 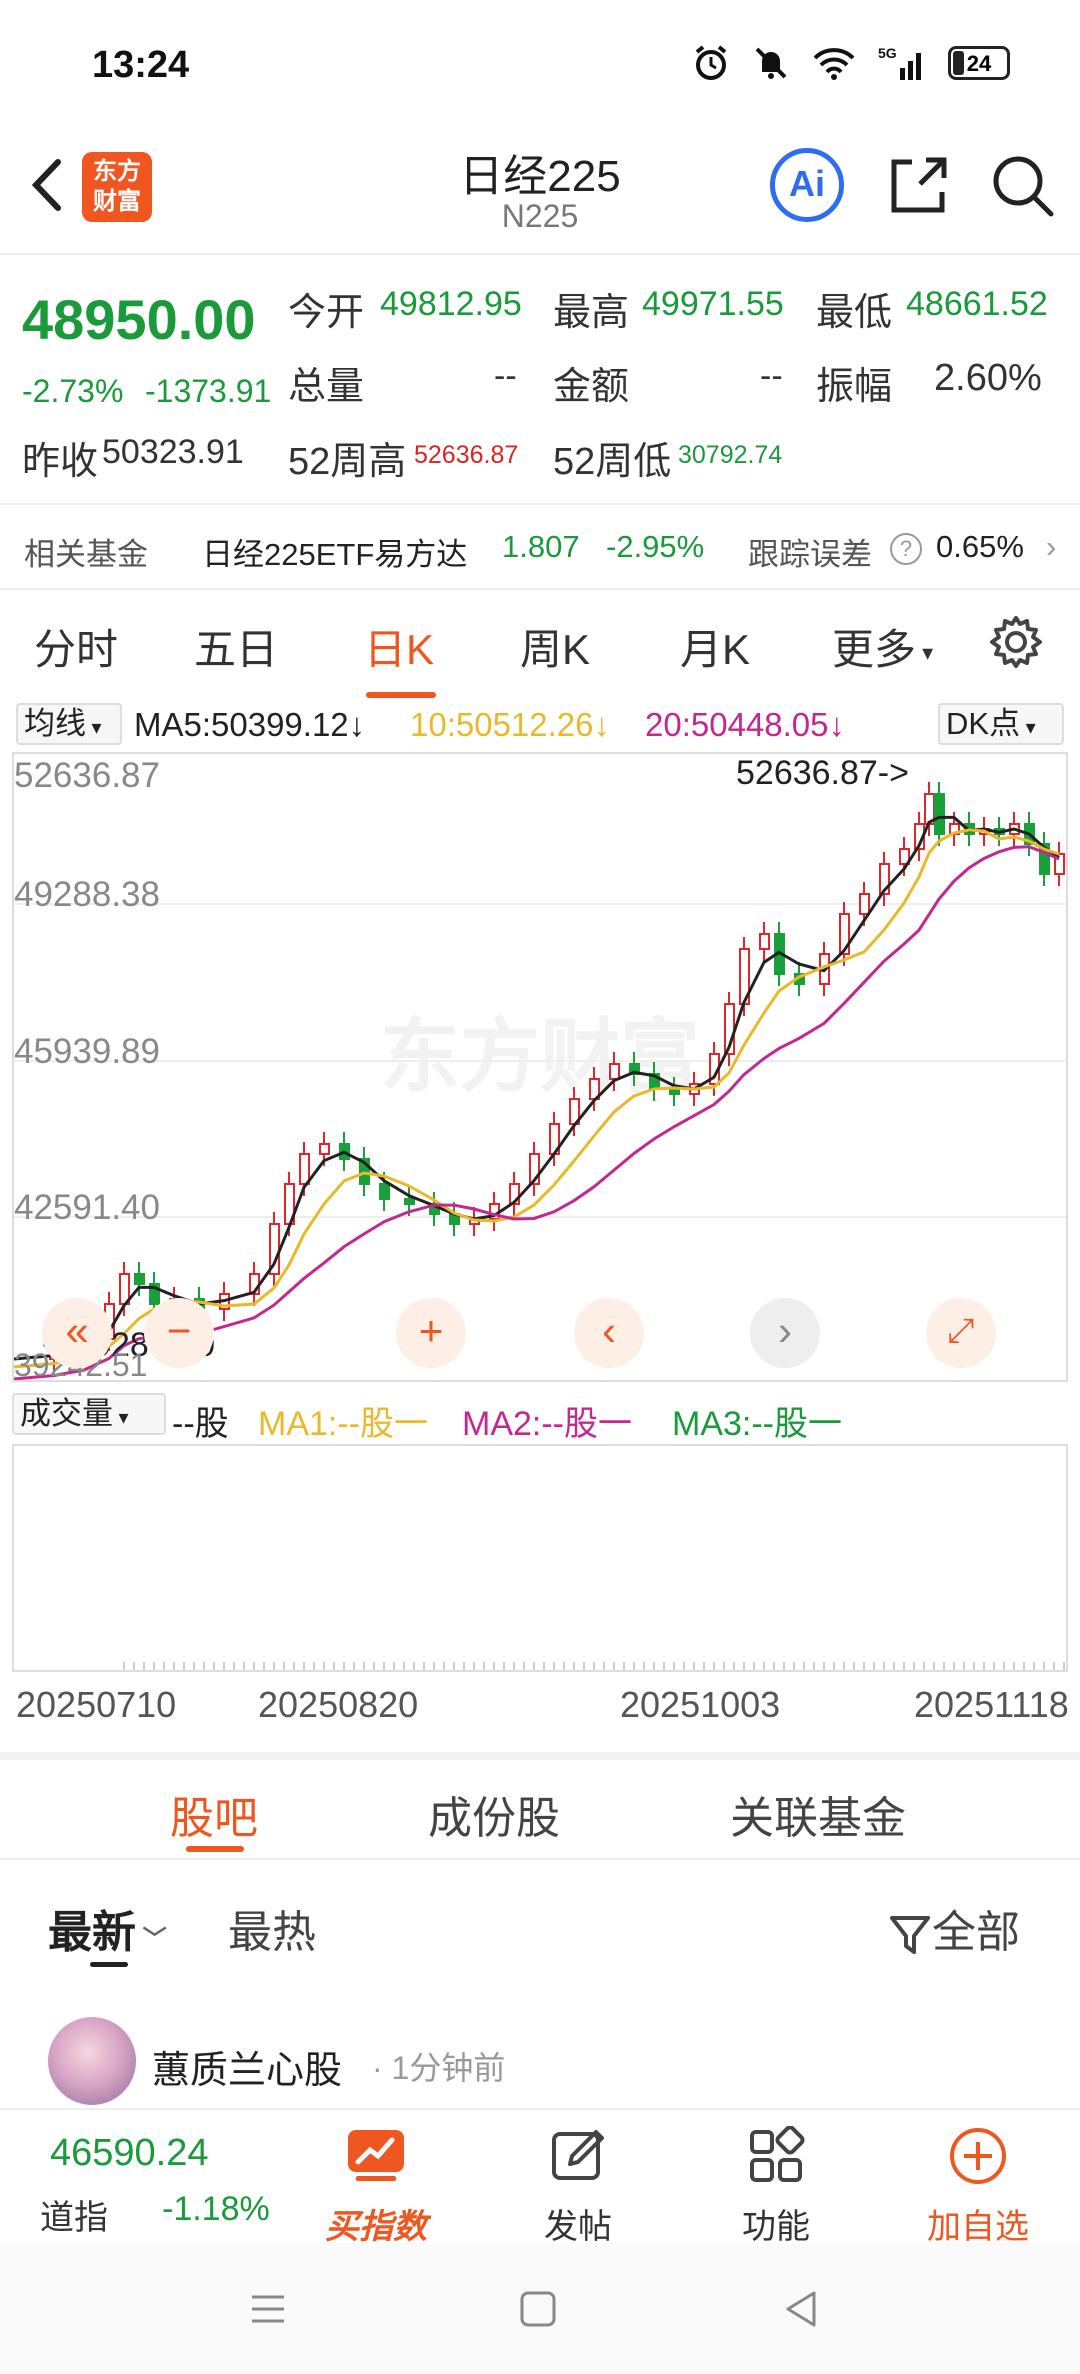 I want to click on period-tabs: 分时 五日 日K 周K 月K 更多 ▾, so click(x=540, y=645).